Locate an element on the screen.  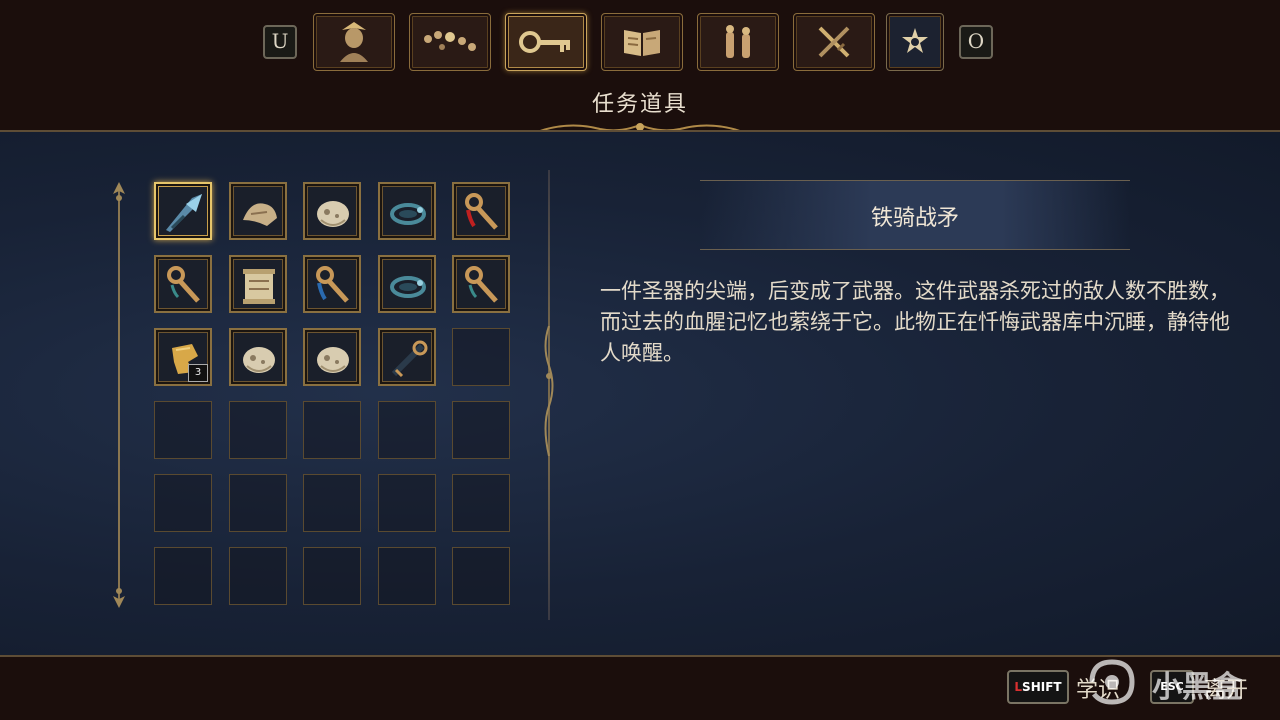
tab-quest-items is located at coordinates (546, 42).